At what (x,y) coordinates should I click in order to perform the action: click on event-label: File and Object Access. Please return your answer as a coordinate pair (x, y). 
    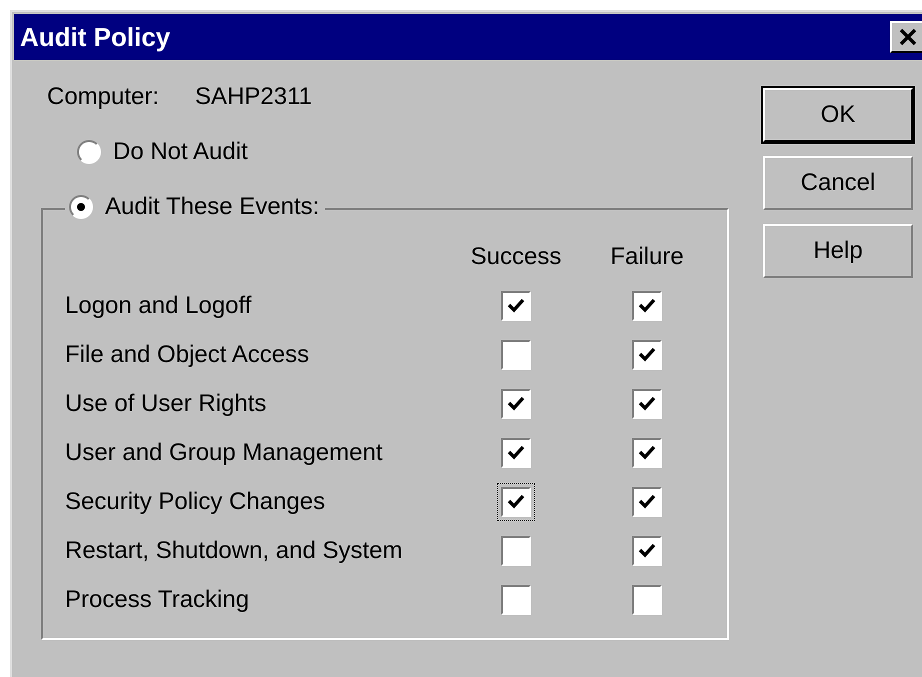
    Looking at the image, I should click on (187, 354).